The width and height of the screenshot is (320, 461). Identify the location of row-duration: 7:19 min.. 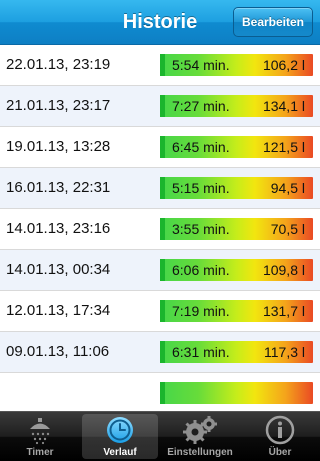
(201, 311).